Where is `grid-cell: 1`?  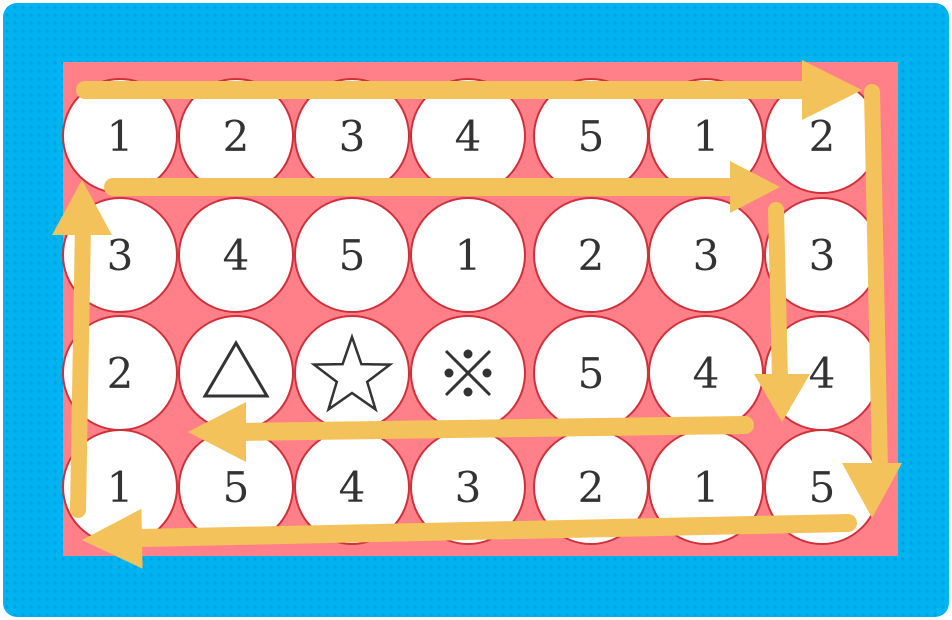
grid-cell: 1 is located at coordinates (468, 255).